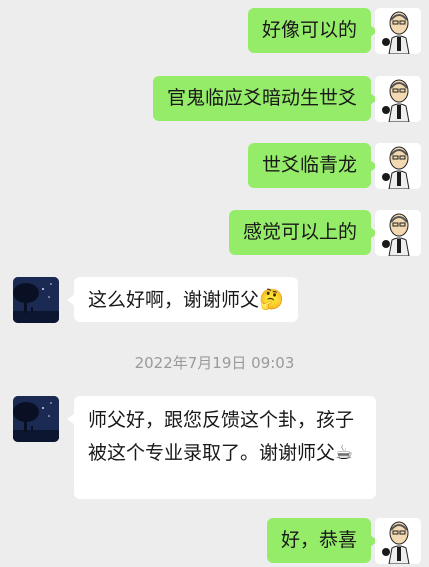 The height and width of the screenshot is (567, 429). I want to click on message-bubble-mine: 官鬼临应爻暗动生世爻, so click(265, 98).